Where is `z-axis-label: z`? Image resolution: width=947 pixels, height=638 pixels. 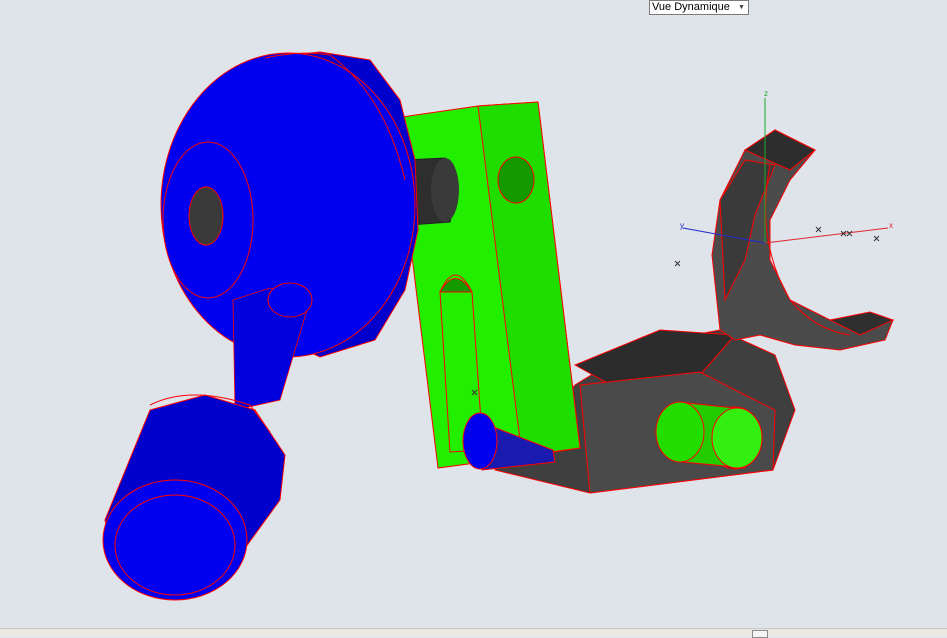
z-axis-label: z is located at coordinates (766, 93).